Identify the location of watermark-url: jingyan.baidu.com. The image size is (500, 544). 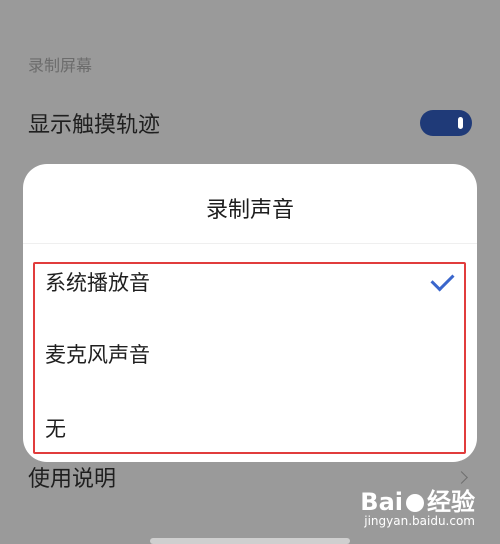
(419, 521).